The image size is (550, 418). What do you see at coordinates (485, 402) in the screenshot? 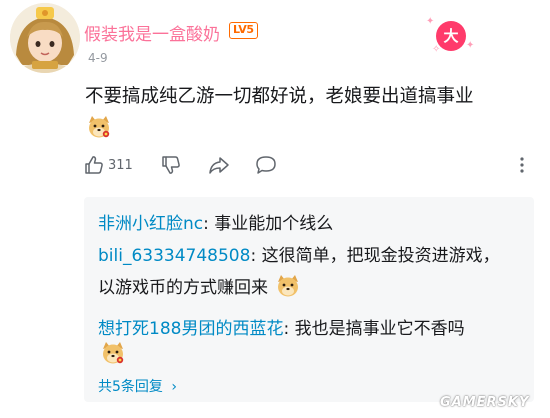
I see `watermark: GAMERSKY` at bounding box center [485, 402].